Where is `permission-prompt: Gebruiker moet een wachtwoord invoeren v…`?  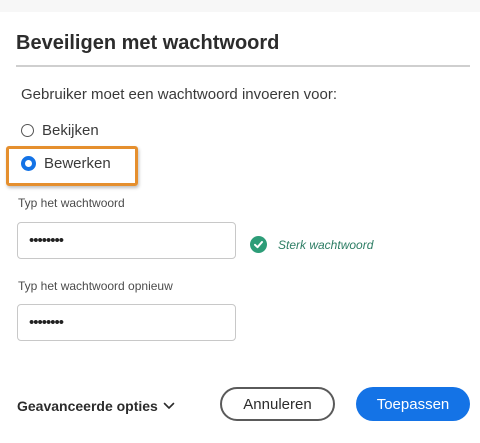 permission-prompt: Gebruiker moet een wachtwoord invoeren v… is located at coordinates (179, 94).